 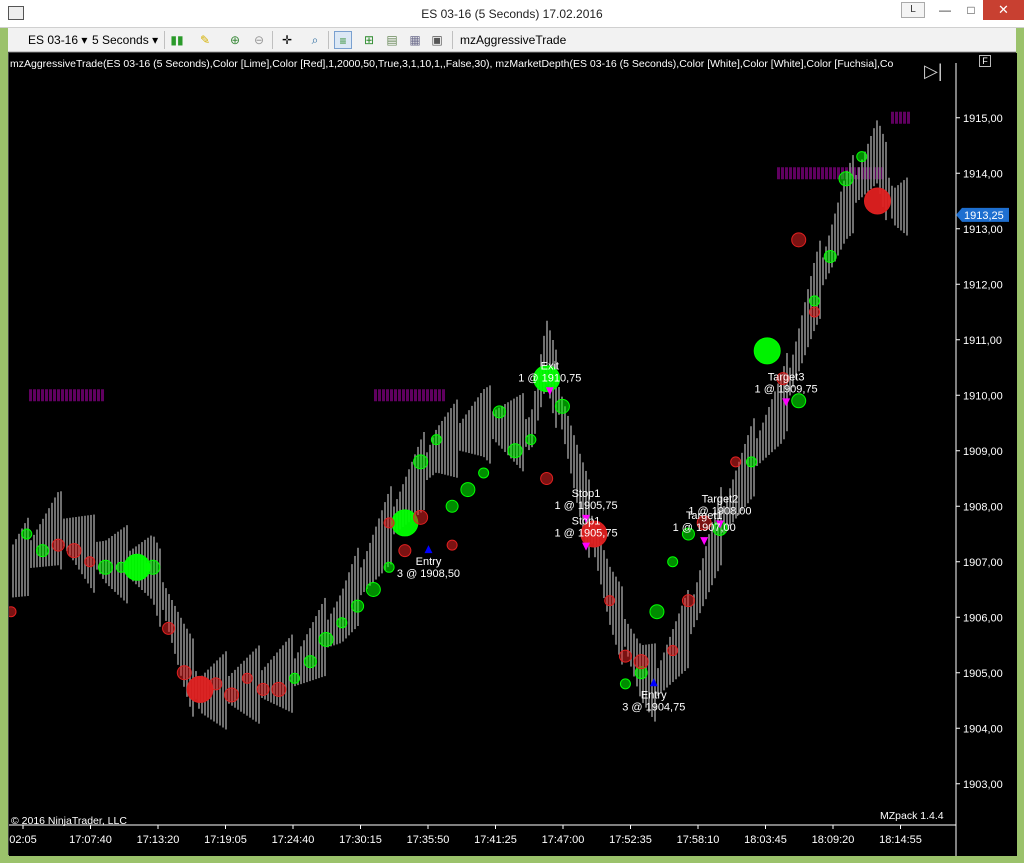 What do you see at coordinates (177, 40) in the screenshot?
I see `bar-type-icon: ▮▮` at bounding box center [177, 40].